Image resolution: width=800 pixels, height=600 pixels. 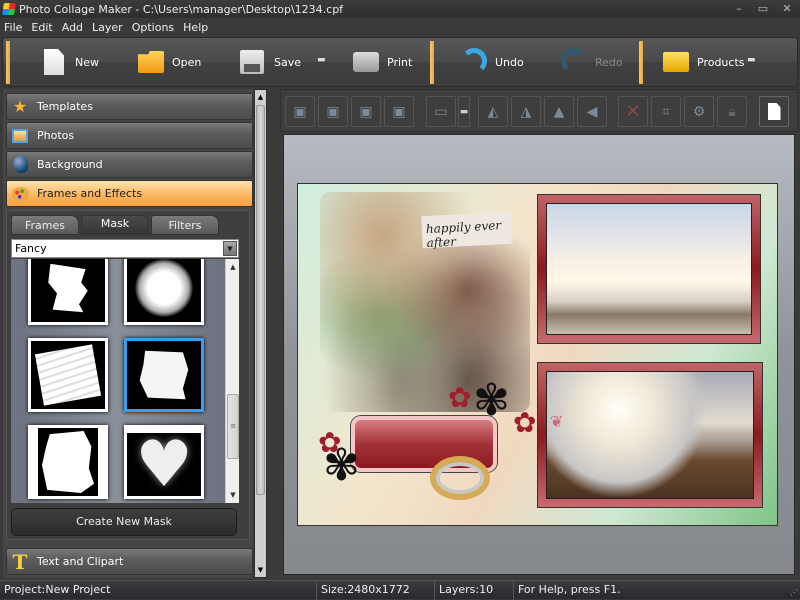 What do you see at coordinates (65, 106) in the screenshot?
I see `section-label: Templates` at bounding box center [65, 106].